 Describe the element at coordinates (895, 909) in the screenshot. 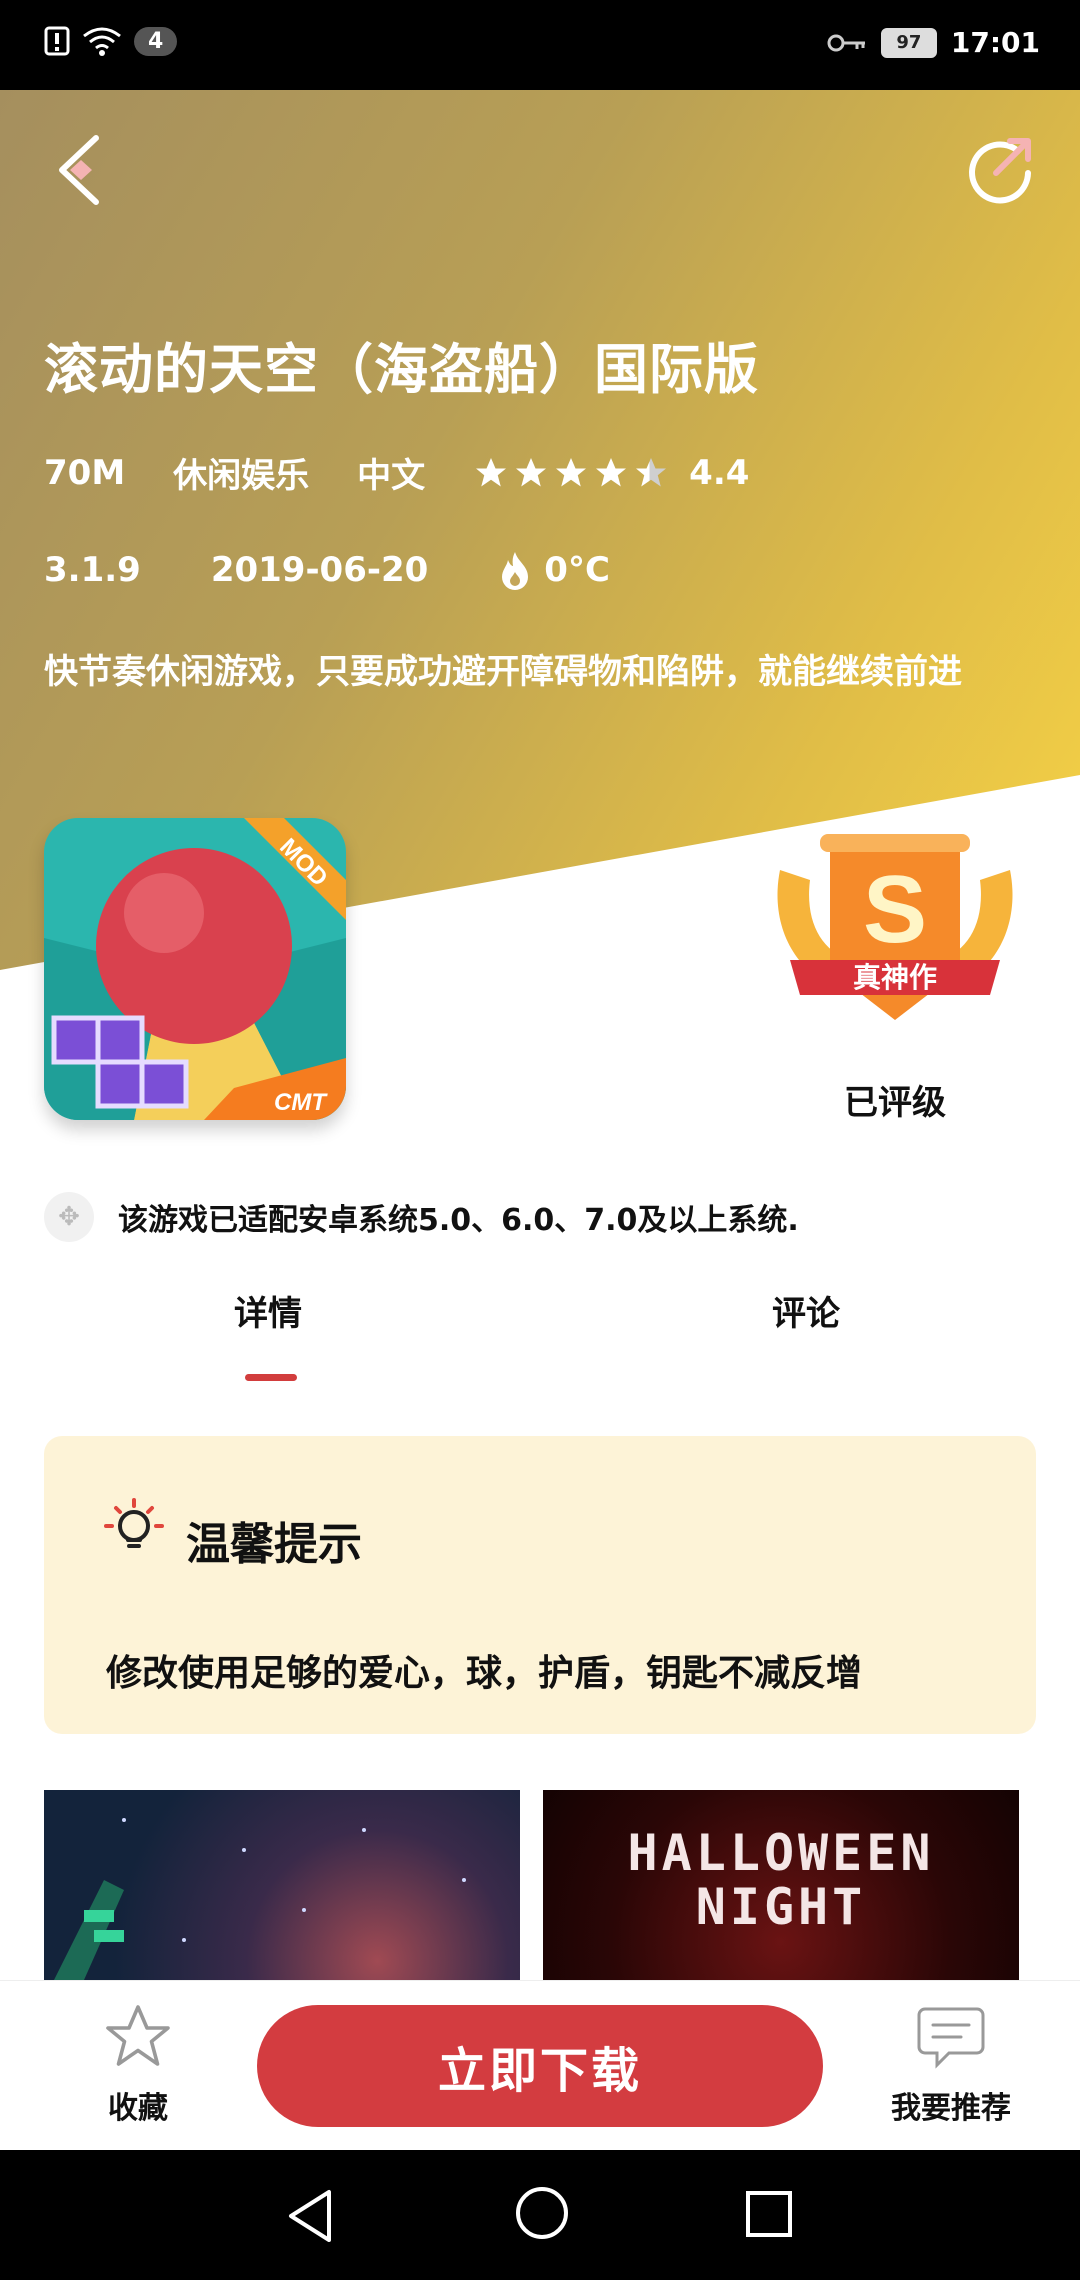

I see `award-letter: S` at that location.